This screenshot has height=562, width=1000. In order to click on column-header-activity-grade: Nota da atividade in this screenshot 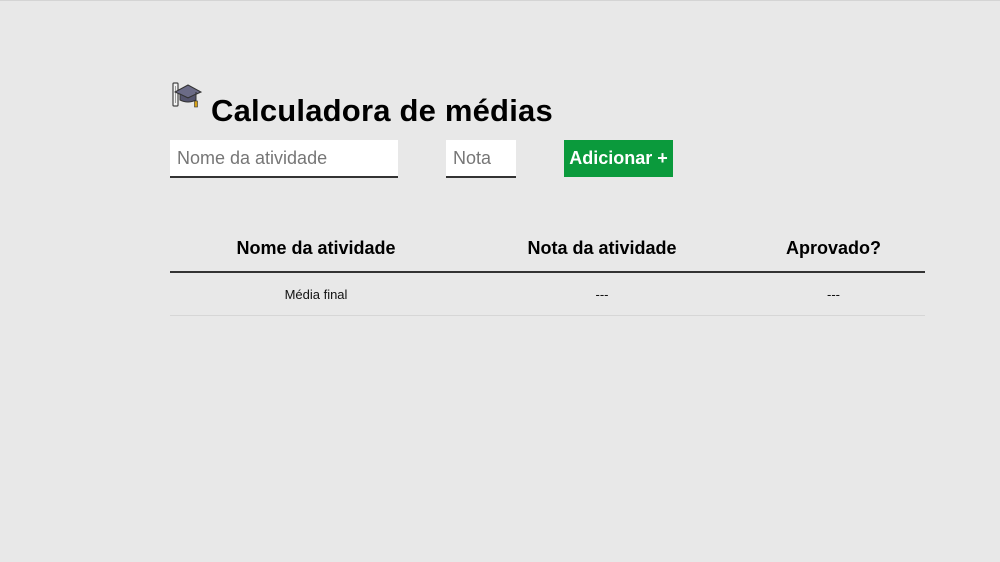, I will do `click(602, 250)`.